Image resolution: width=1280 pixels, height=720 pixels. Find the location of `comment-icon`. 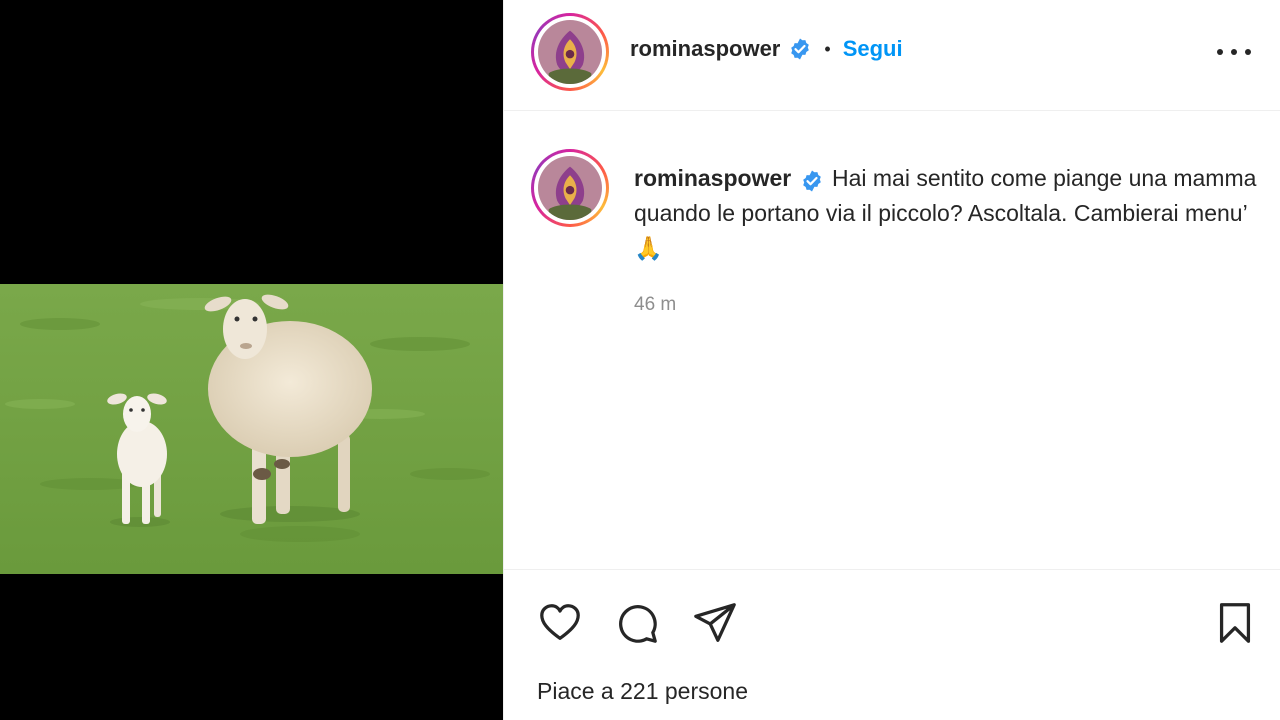

comment-icon is located at coordinates (637, 623).